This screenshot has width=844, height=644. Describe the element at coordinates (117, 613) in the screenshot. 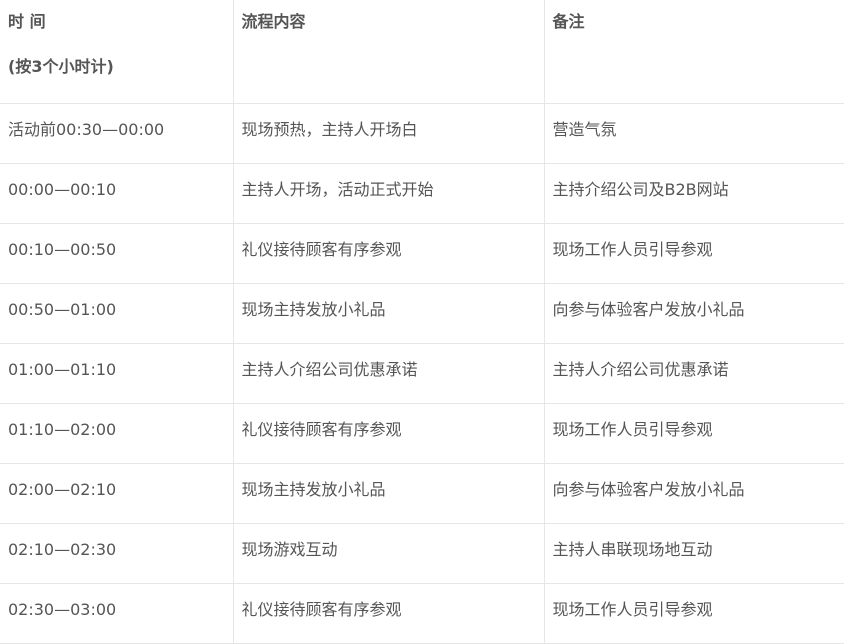

I see `cell-time: 02:30—03:00` at that location.